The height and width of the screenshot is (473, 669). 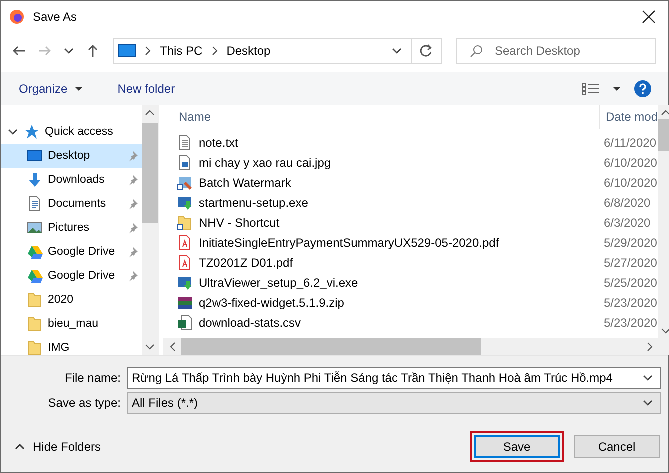 What do you see at coordinates (185, 323) in the screenshot?
I see `spreadsheet-icon` at bounding box center [185, 323].